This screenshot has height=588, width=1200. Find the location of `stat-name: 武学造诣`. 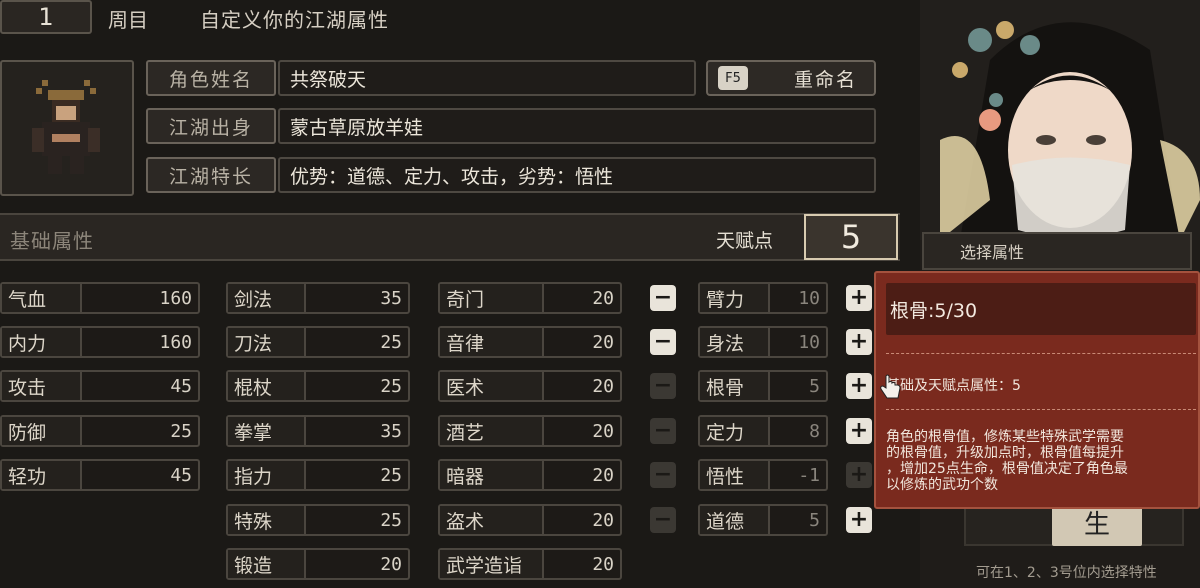

stat-name: 武学造诣 is located at coordinates (492, 564).